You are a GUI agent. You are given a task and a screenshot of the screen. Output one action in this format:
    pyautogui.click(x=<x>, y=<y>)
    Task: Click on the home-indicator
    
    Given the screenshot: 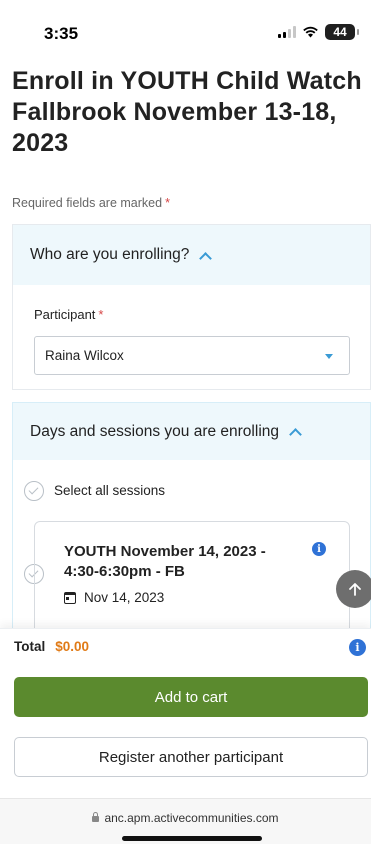 What is the action you would take?
    pyautogui.click(x=192, y=838)
    